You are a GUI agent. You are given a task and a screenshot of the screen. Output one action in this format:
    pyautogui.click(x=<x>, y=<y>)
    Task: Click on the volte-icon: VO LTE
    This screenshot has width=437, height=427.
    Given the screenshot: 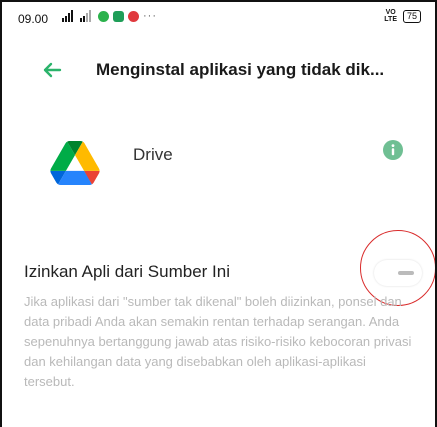 What is the action you would take?
    pyautogui.click(x=390, y=16)
    